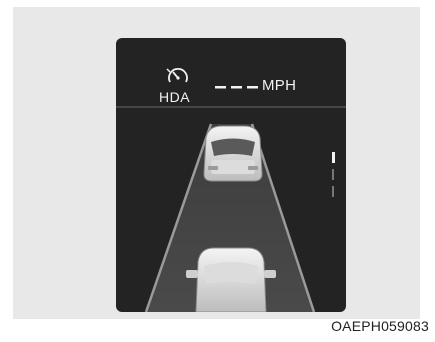 Image resolution: width=435 pixels, height=342 pixels. I want to click on speed-unit: MPH, so click(279, 85).